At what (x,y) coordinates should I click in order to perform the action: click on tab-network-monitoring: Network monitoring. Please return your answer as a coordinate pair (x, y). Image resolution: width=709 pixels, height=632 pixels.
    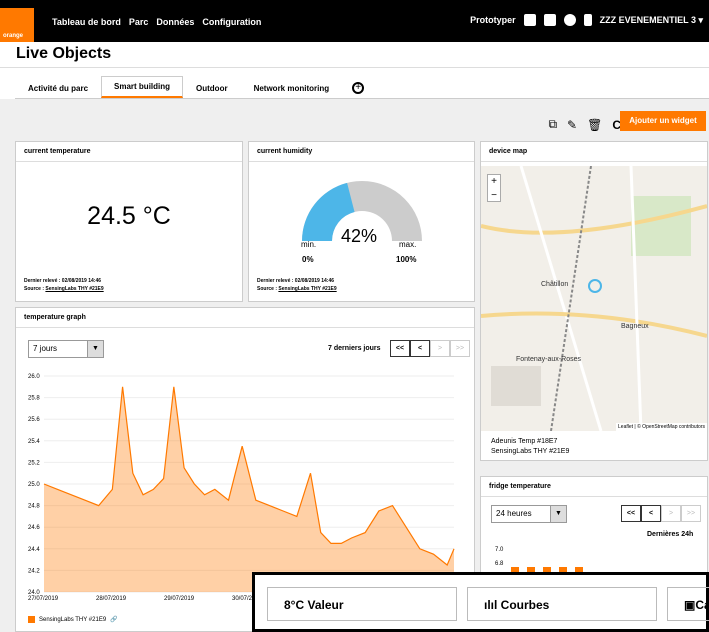
    Looking at the image, I should click on (292, 88).